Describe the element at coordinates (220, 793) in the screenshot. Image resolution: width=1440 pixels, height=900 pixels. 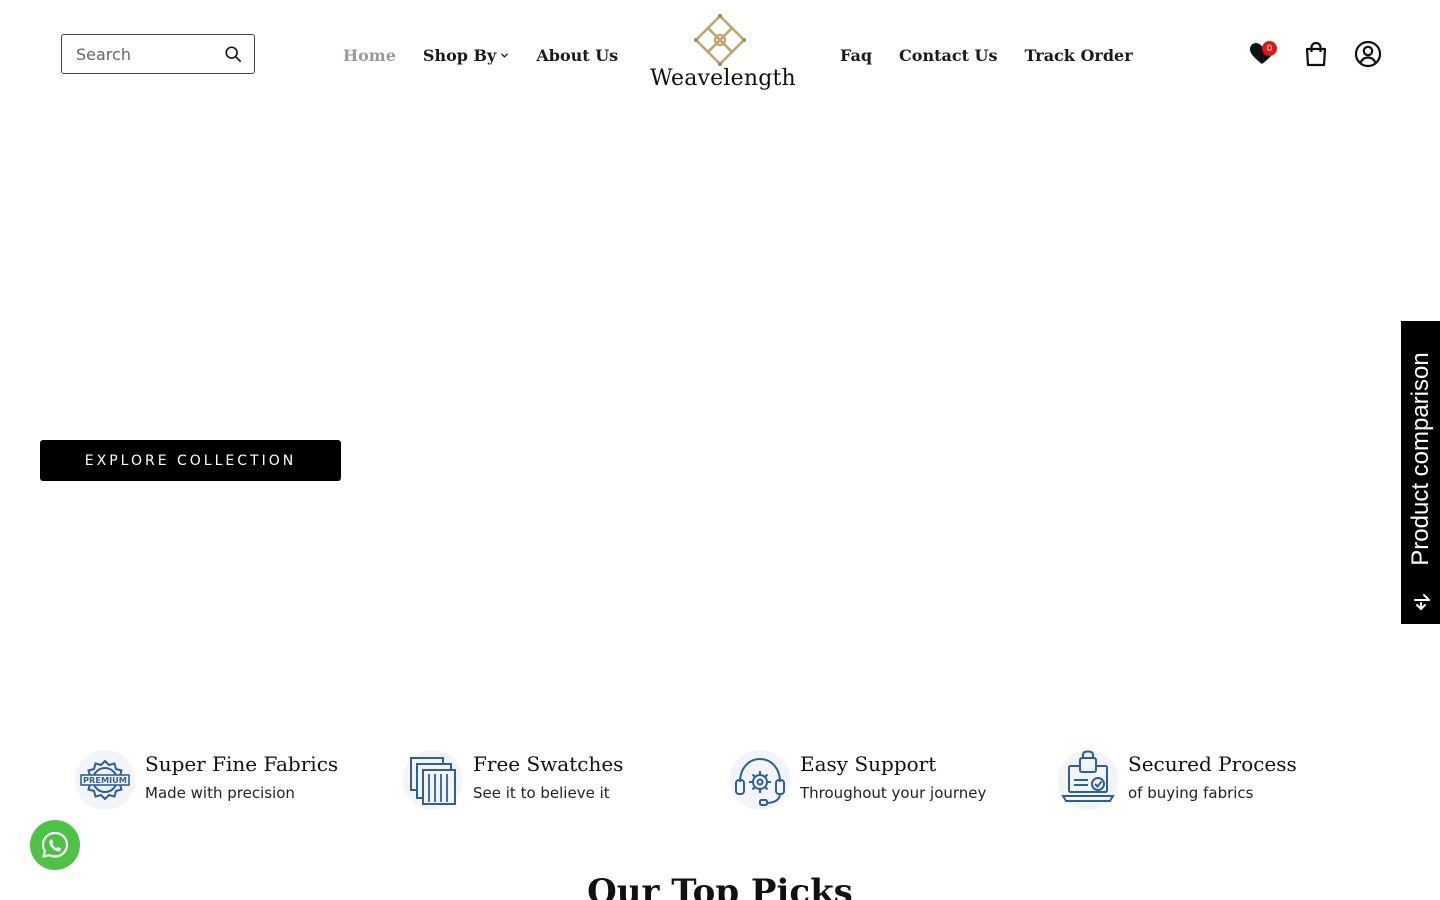
I see `feature-subtitle: Made with precision` at that location.